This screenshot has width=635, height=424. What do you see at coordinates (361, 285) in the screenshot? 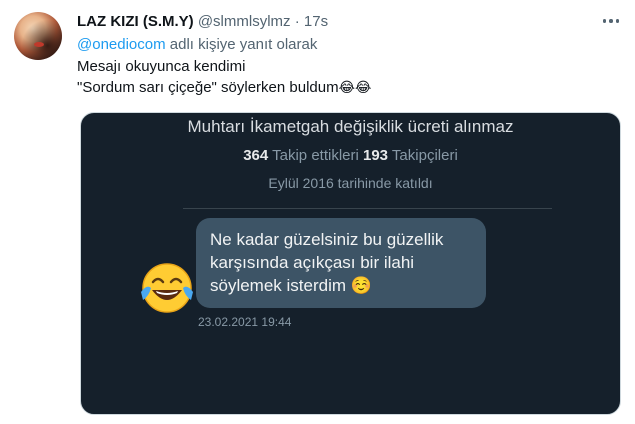
I see `smiling-emoji: ☺️` at bounding box center [361, 285].